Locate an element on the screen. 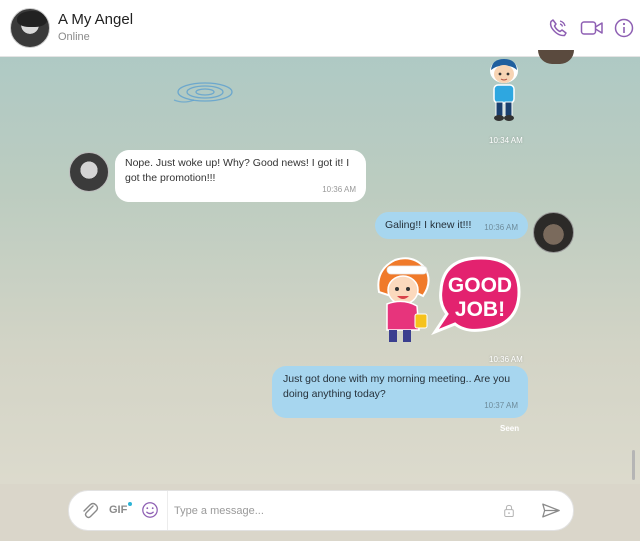 Image resolution: width=640 pixels, height=541 pixels. outgoing-message: Galing!! I knew it!!! 10:36 AM is located at coordinates (451, 225).